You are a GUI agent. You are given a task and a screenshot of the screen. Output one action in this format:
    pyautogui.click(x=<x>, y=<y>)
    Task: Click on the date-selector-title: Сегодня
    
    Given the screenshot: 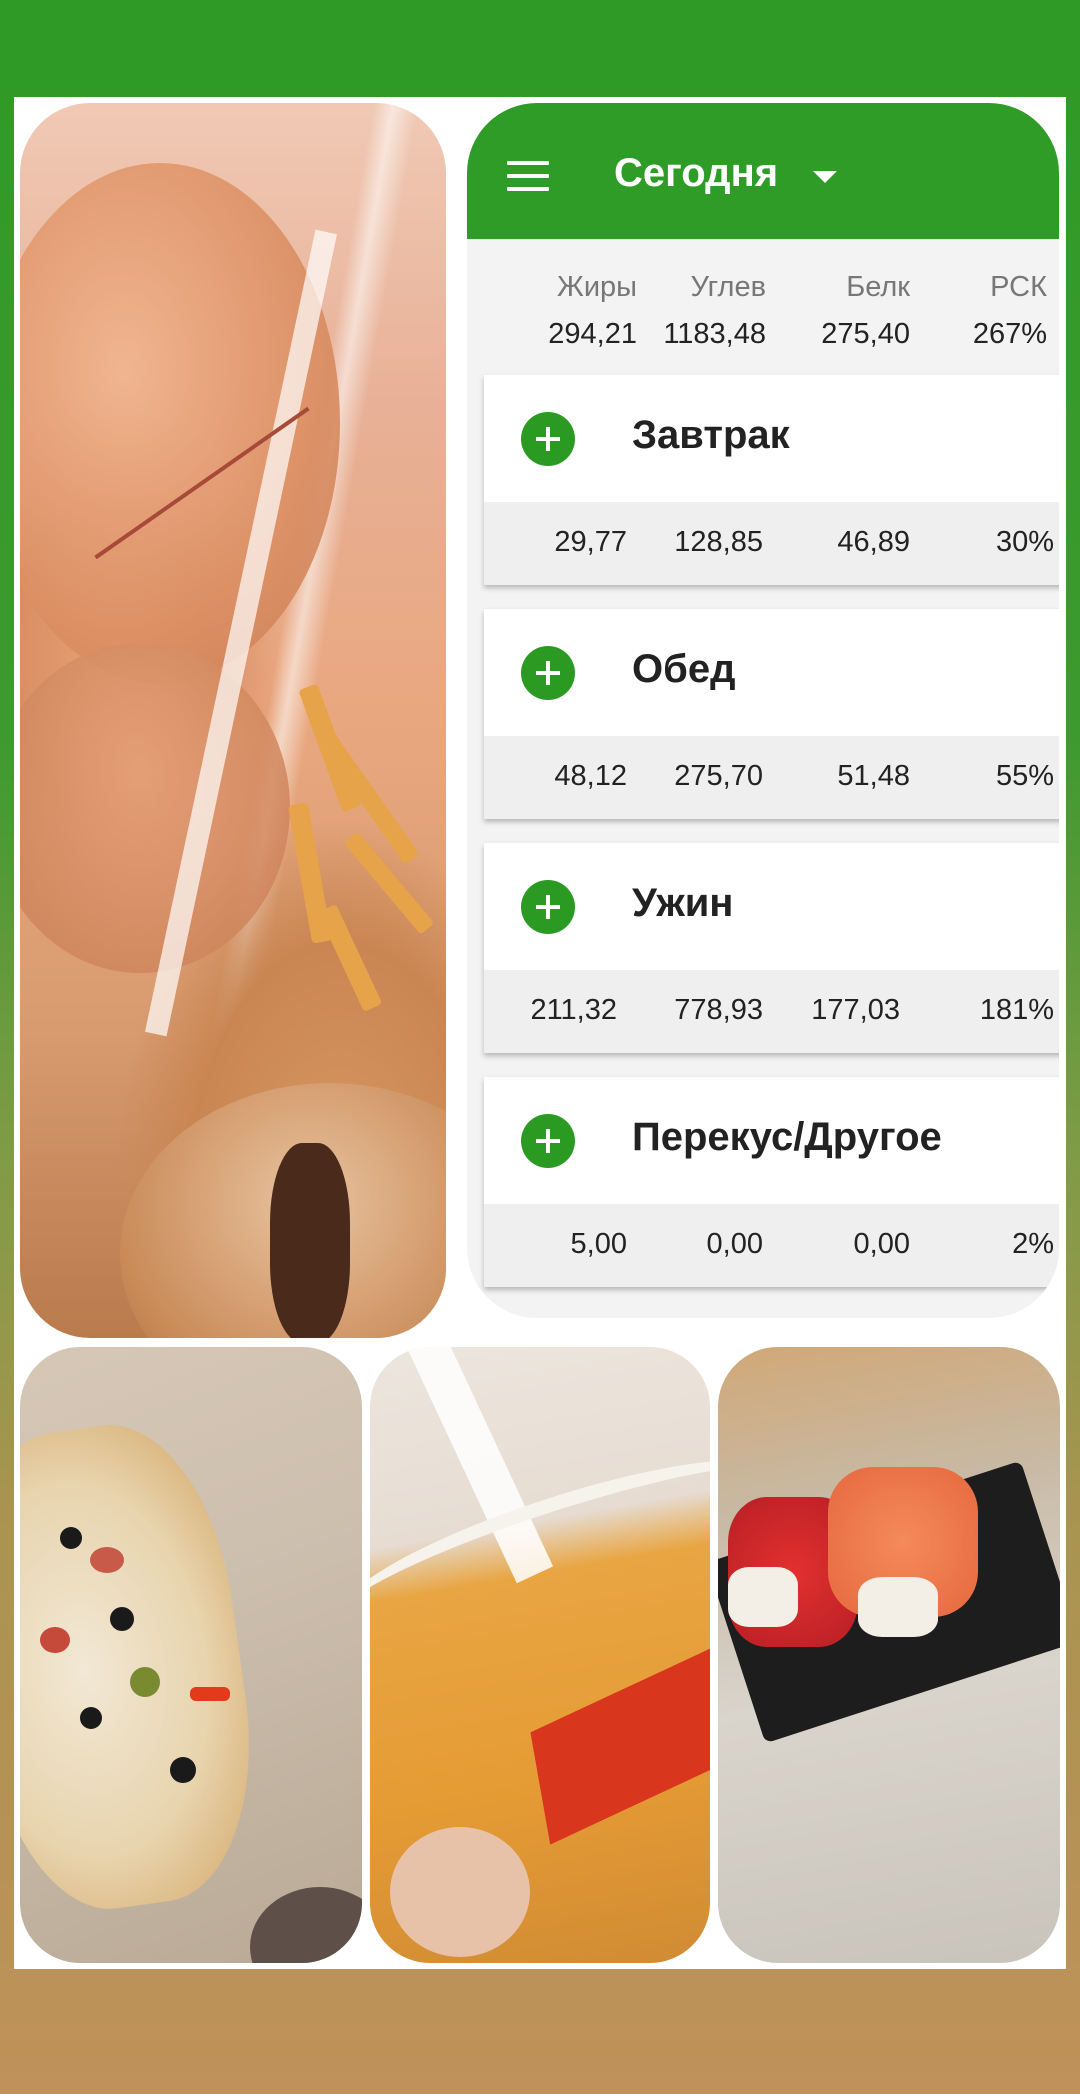 What is the action you would take?
    pyautogui.click(x=696, y=173)
    